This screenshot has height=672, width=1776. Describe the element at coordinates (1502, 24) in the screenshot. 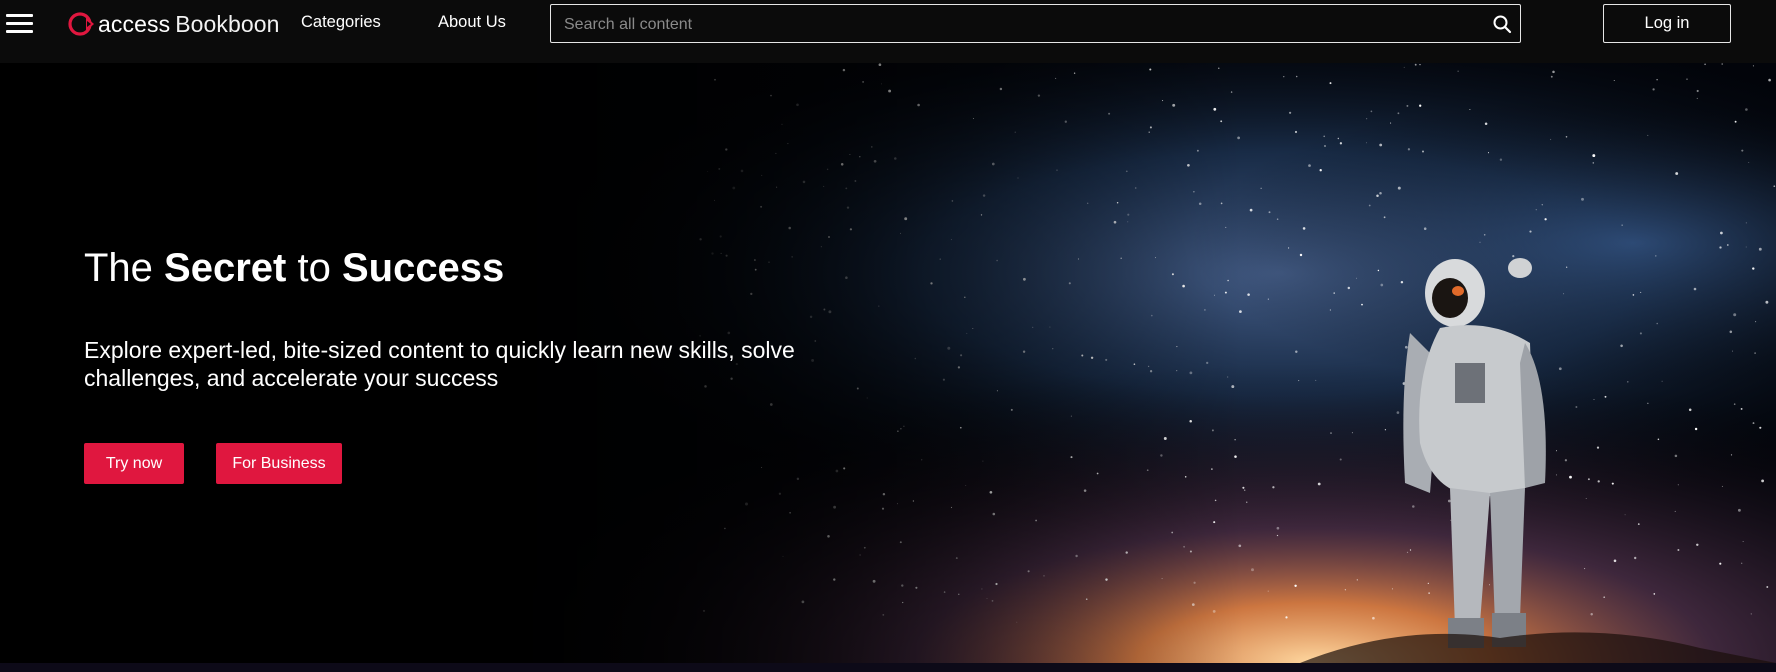

I see `search-icon` at that location.